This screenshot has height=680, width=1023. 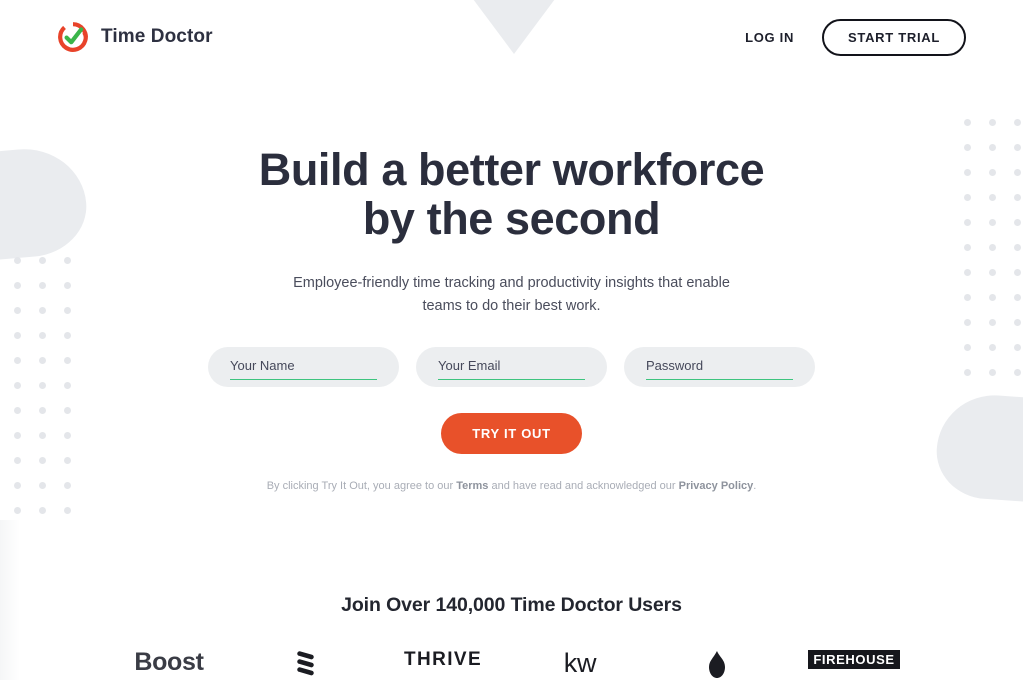 I want to click on header-actions: LOG IN START TRIAL, so click(x=853, y=37).